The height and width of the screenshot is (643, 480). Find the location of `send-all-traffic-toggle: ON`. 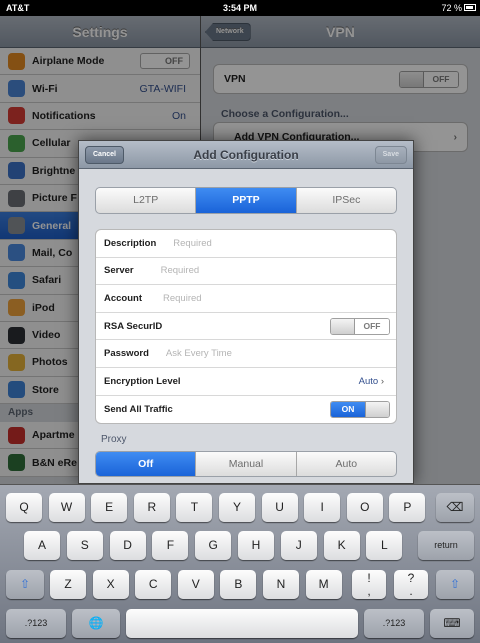

send-all-traffic-toggle: ON is located at coordinates (360, 409).